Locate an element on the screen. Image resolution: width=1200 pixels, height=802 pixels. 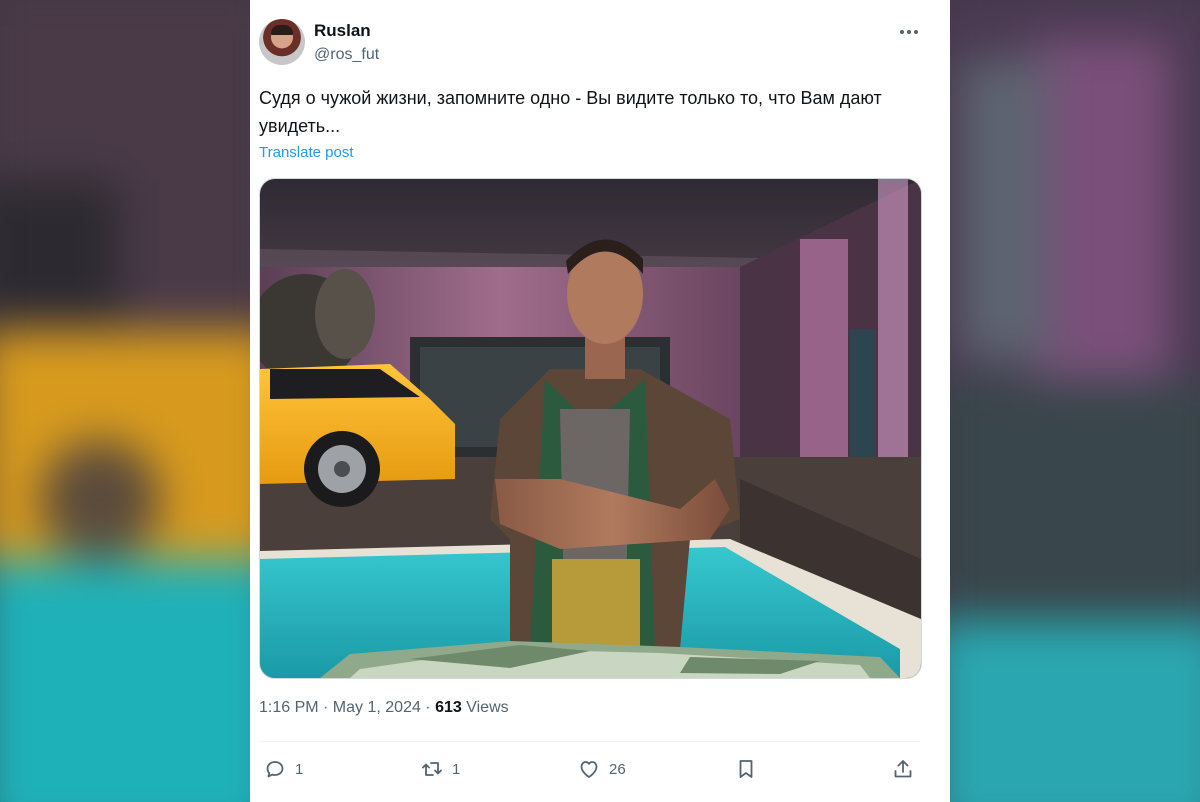
repost-icon is located at coordinates (432, 769).